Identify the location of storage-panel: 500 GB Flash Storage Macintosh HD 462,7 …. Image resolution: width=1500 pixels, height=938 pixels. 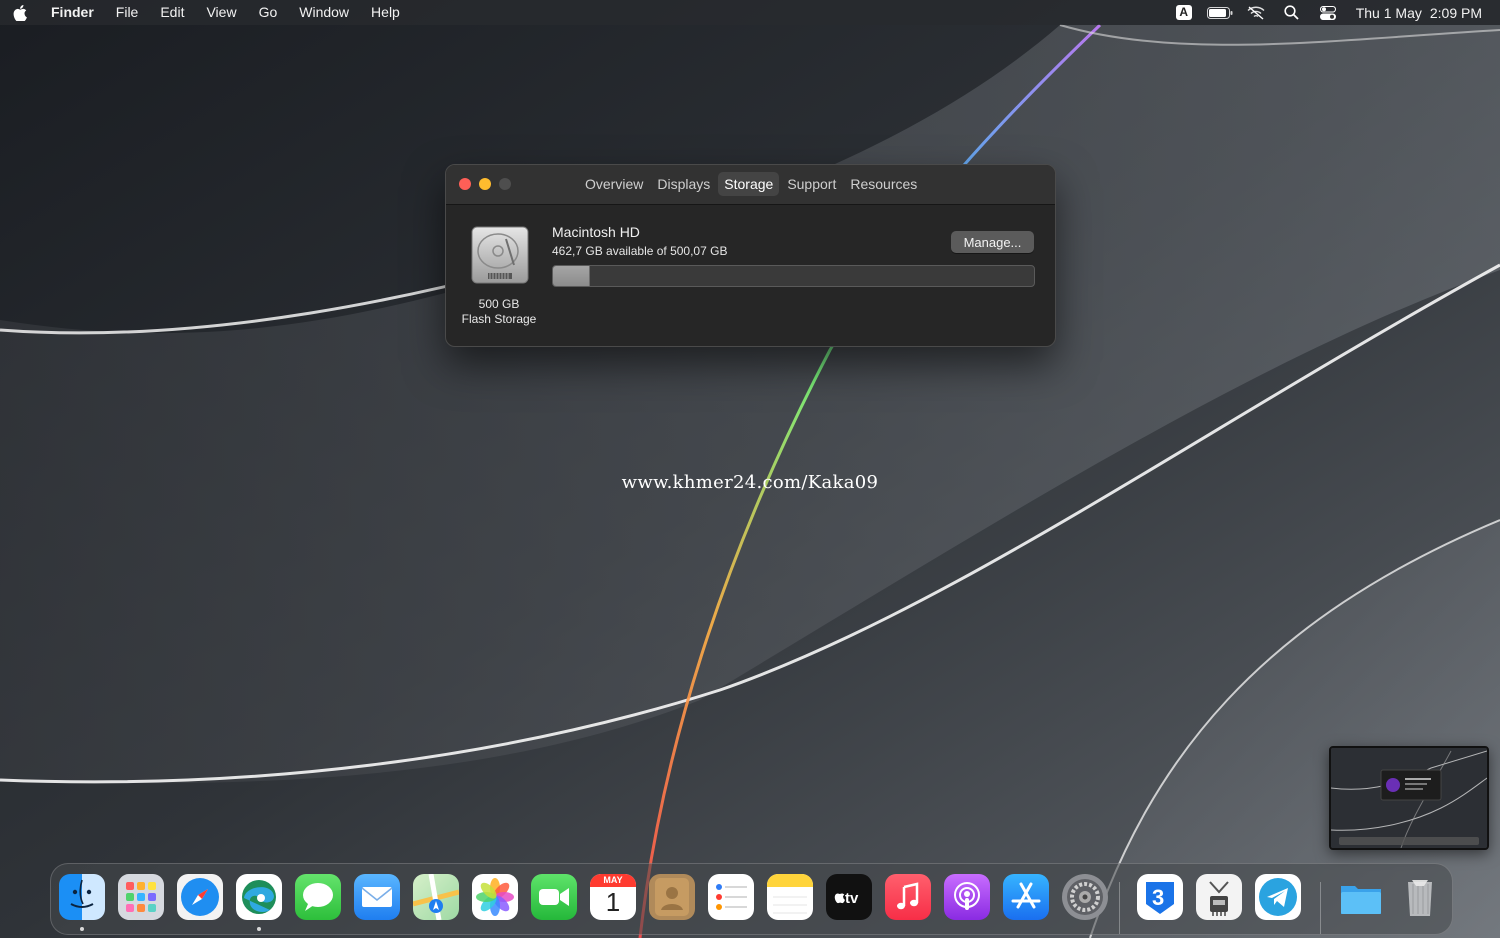
(750, 275).